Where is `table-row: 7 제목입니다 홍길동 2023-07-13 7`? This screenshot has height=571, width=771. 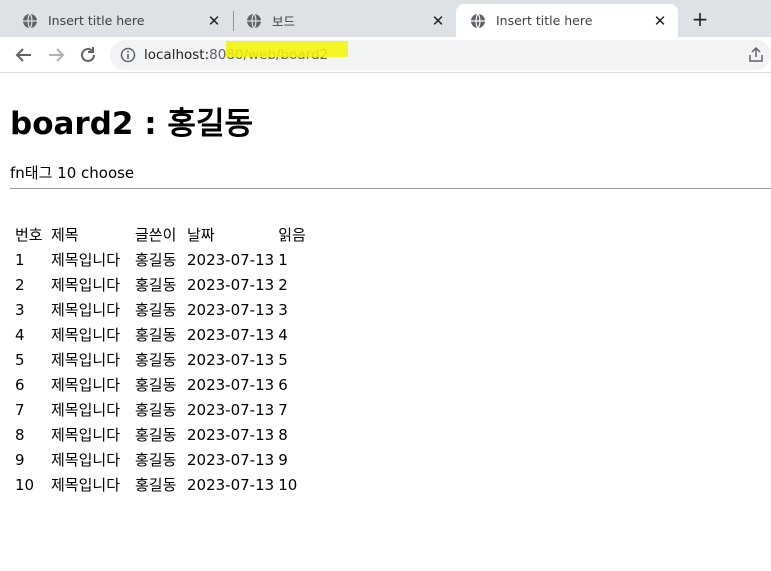 table-row: 7 제목입니다 홍길동 2023-07-13 7 is located at coordinates (162, 409).